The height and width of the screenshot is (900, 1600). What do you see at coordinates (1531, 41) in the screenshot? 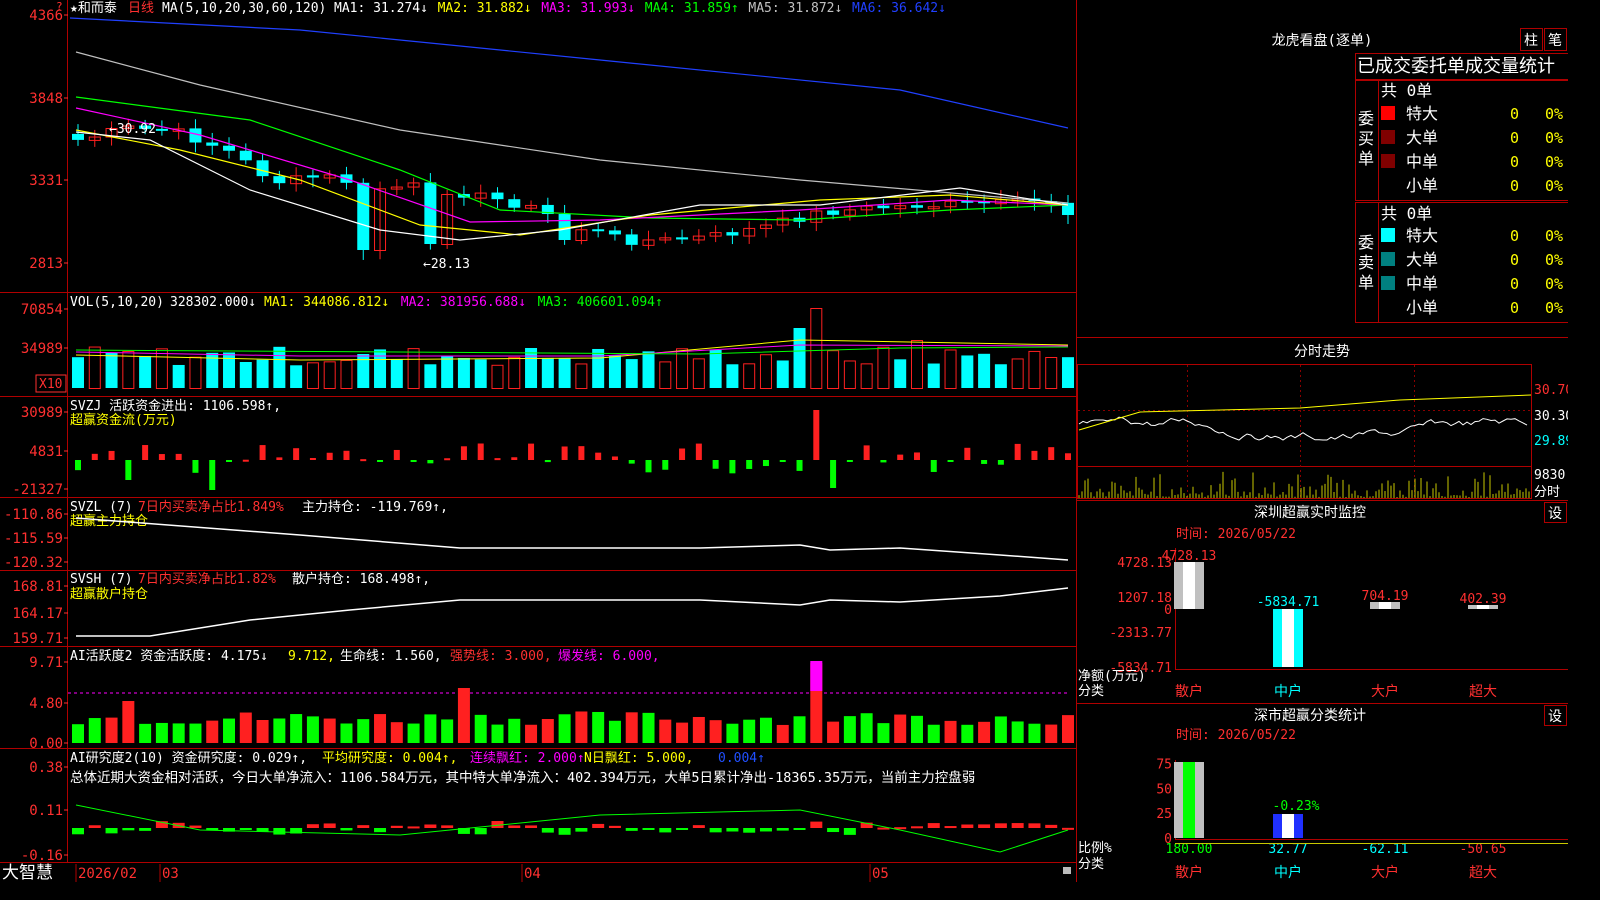
I see `bar-mode-label: 柱` at bounding box center [1531, 41].